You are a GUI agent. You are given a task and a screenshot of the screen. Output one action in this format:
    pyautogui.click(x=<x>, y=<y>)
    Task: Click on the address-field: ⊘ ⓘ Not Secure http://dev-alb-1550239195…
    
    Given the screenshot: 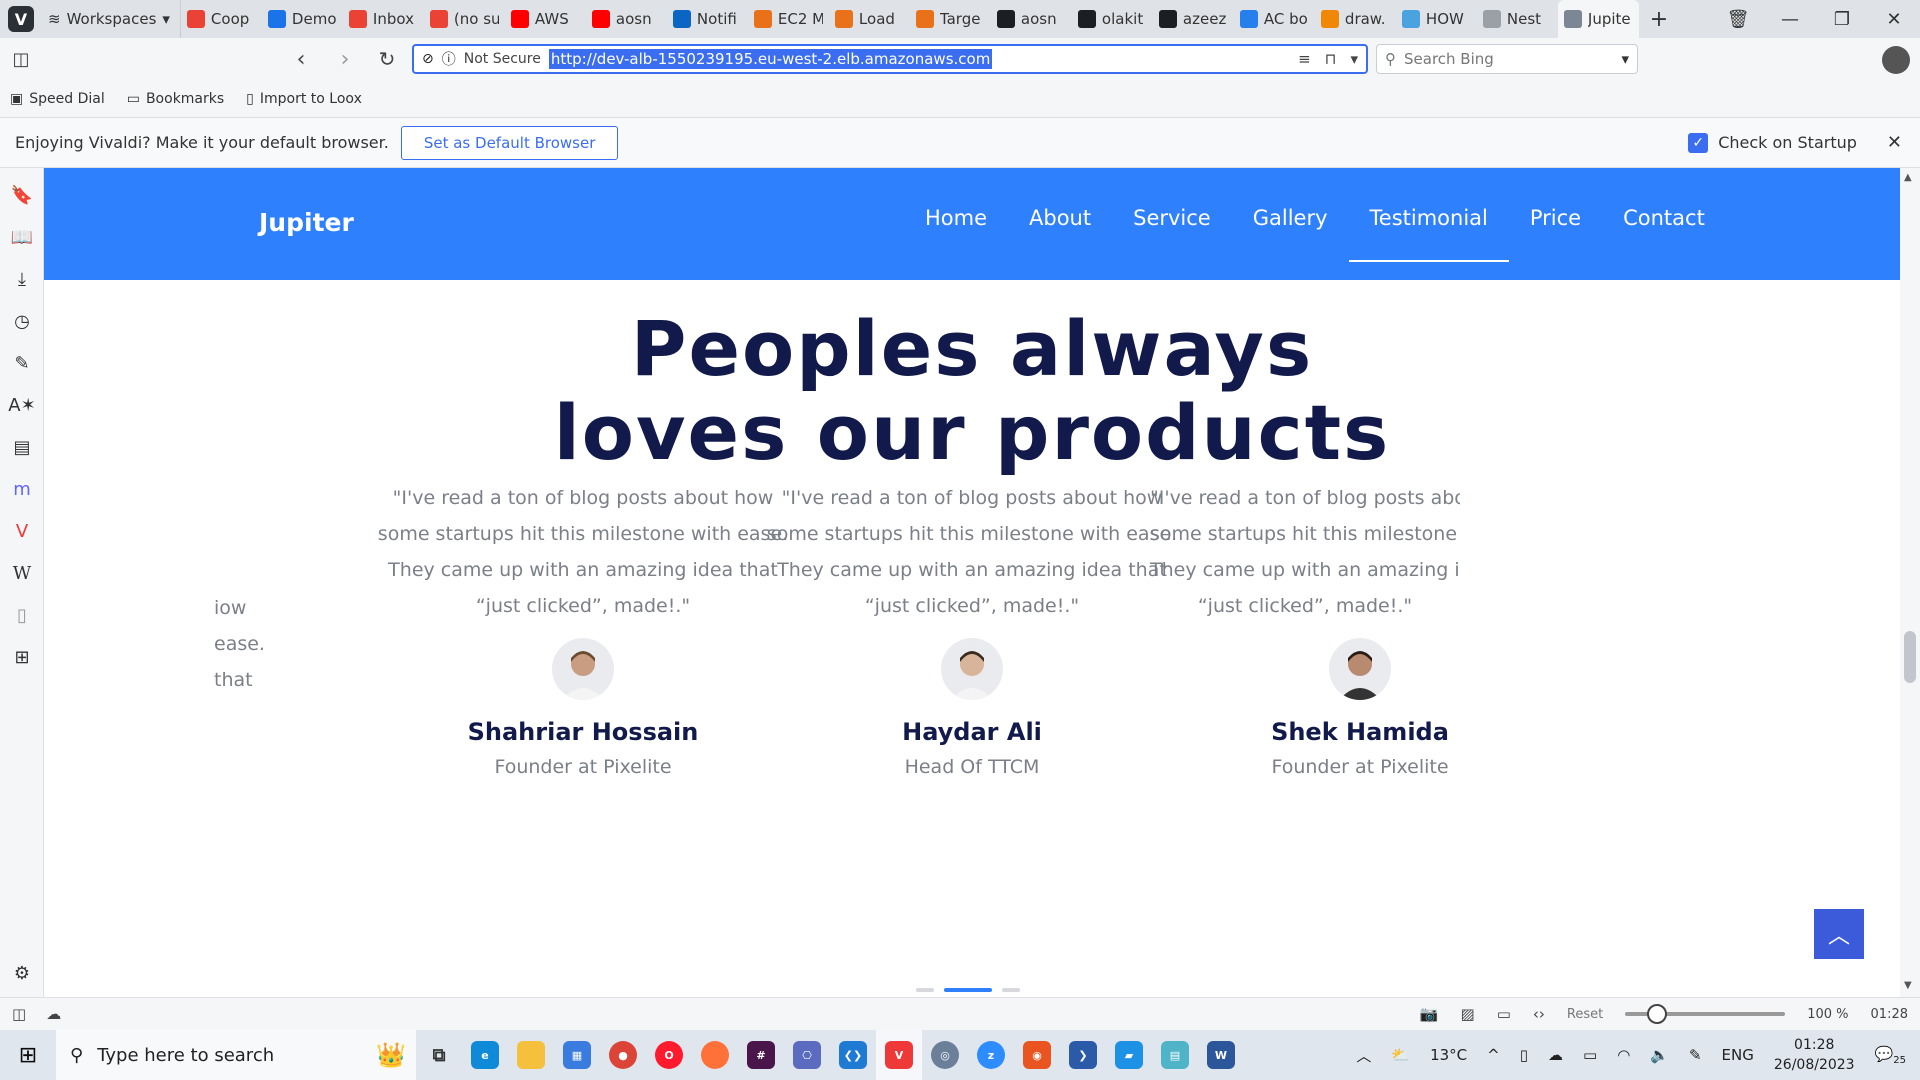 What is the action you would take?
    pyautogui.click(x=890, y=59)
    